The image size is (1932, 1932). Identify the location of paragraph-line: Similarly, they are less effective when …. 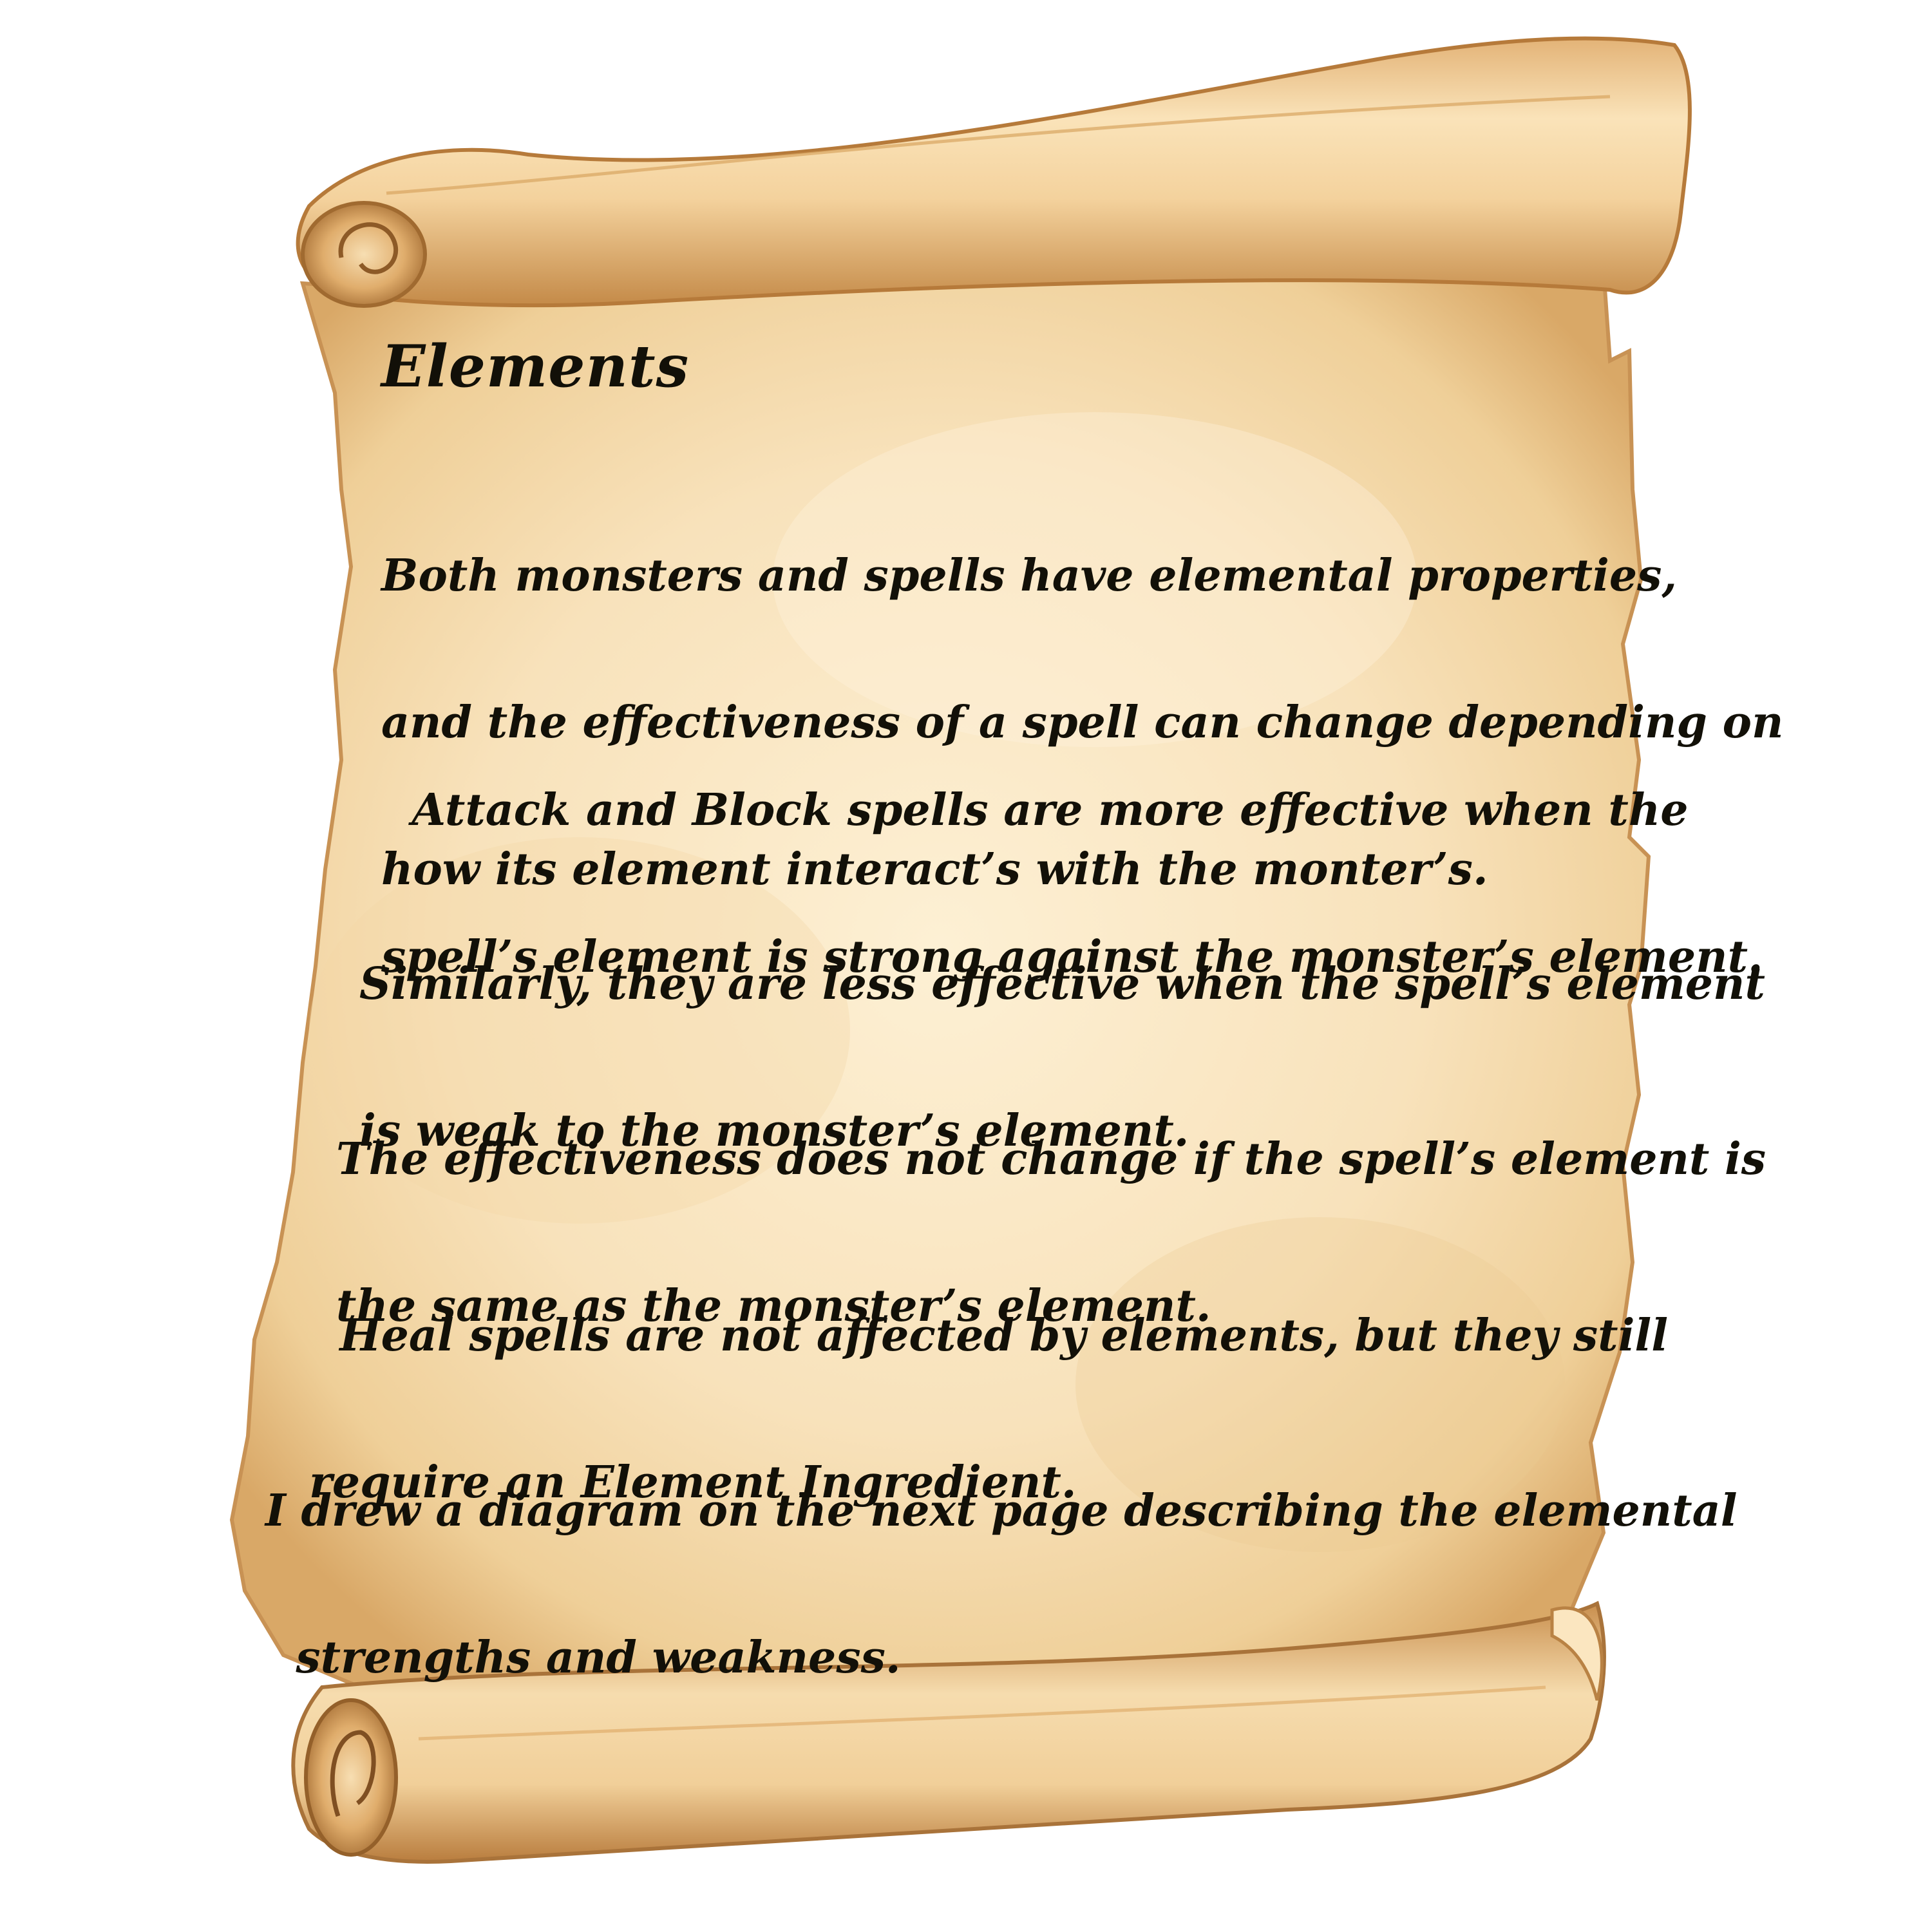
(1062, 984).